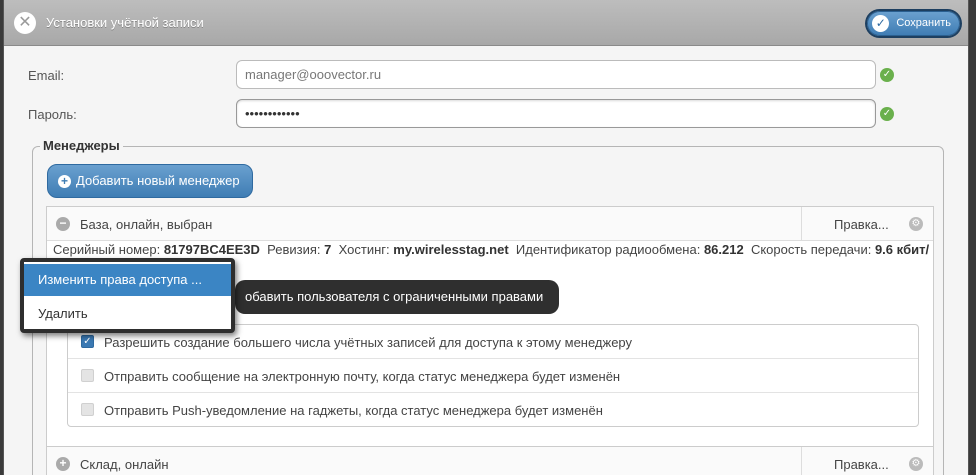  Describe the element at coordinates (723, 249) in the screenshot. I see `radio-id-value: 86.212` at that location.